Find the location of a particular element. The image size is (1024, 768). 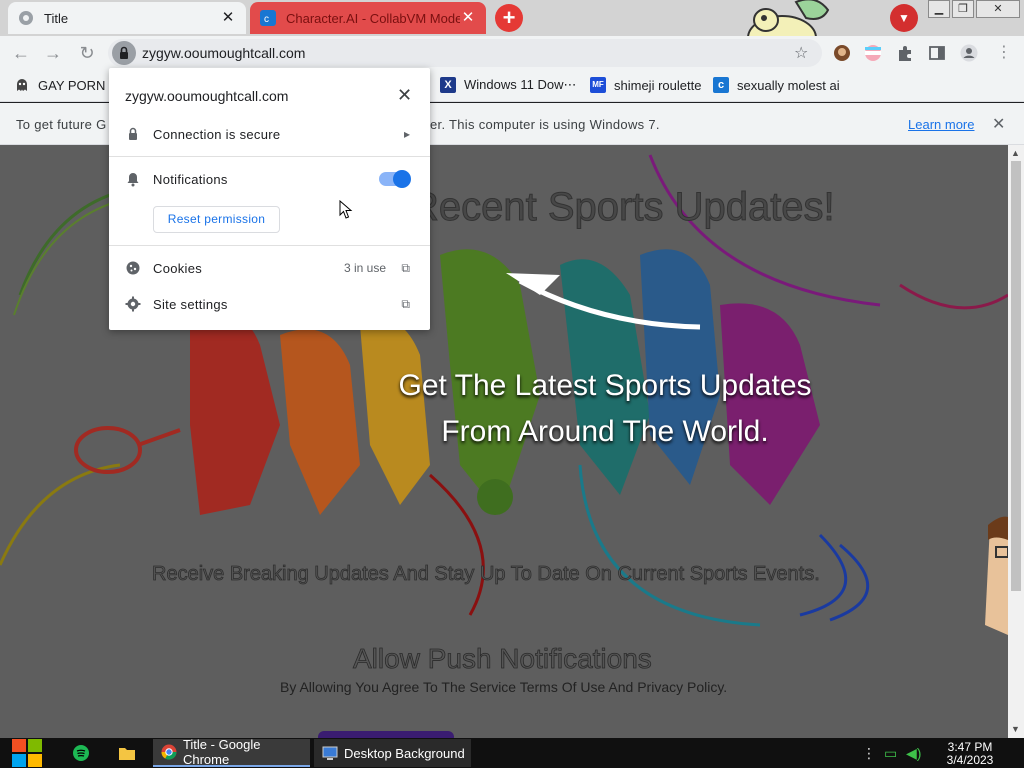

scroll-up-icon: ▲ is located at coordinates (1015, 153).